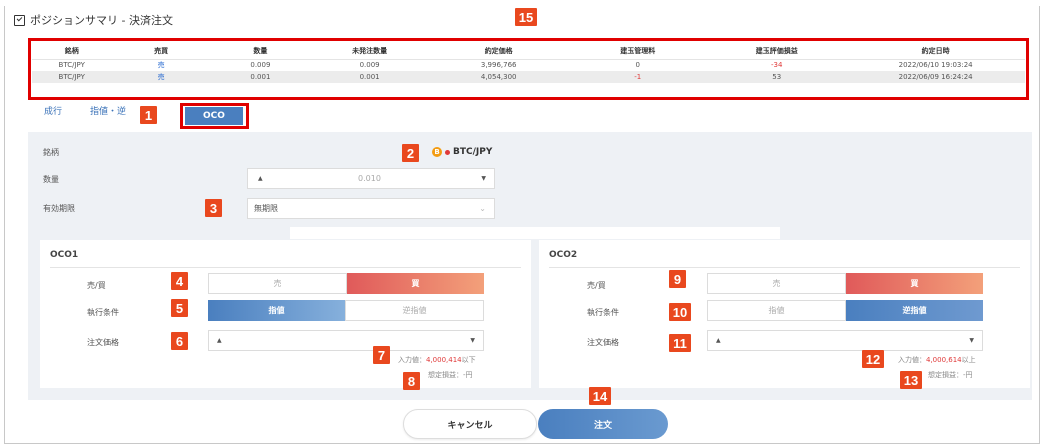  Describe the element at coordinates (51, 152) in the screenshot. I see `symbol-label: 銘柄` at that location.